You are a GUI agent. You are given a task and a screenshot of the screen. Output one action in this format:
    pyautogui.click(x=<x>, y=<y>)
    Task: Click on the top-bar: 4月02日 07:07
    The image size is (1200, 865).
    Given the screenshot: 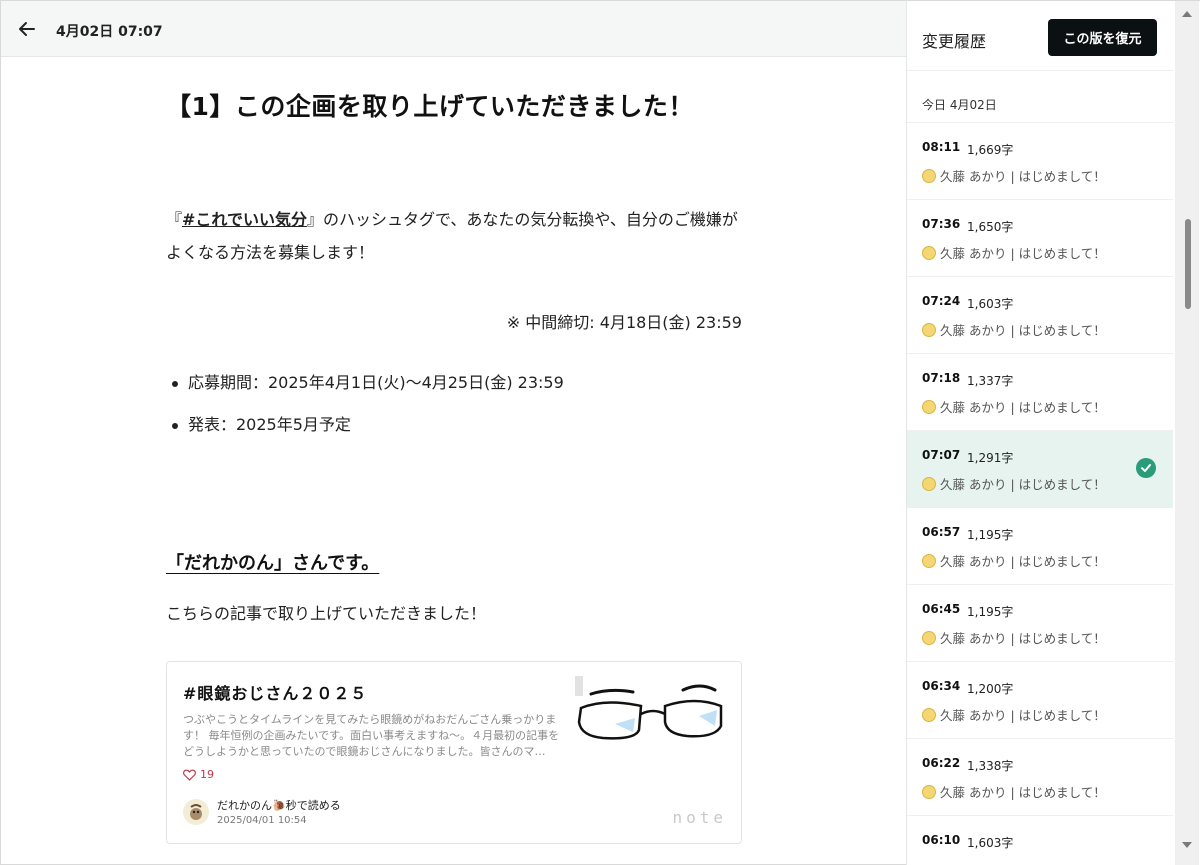 What is the action you would take?
    pyautogui.click(x=453, y=29)
    